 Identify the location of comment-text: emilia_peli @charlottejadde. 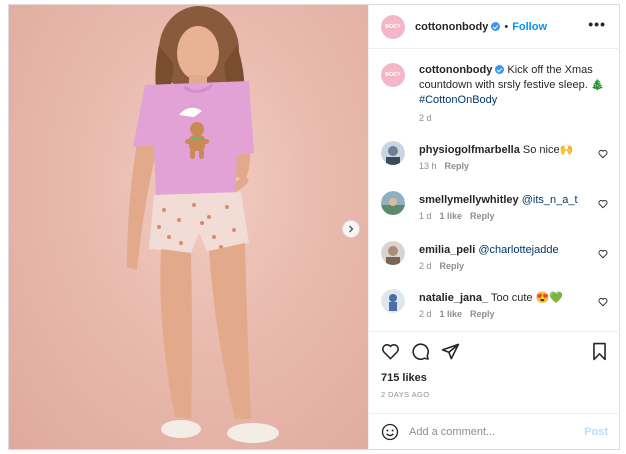
(513, 250).